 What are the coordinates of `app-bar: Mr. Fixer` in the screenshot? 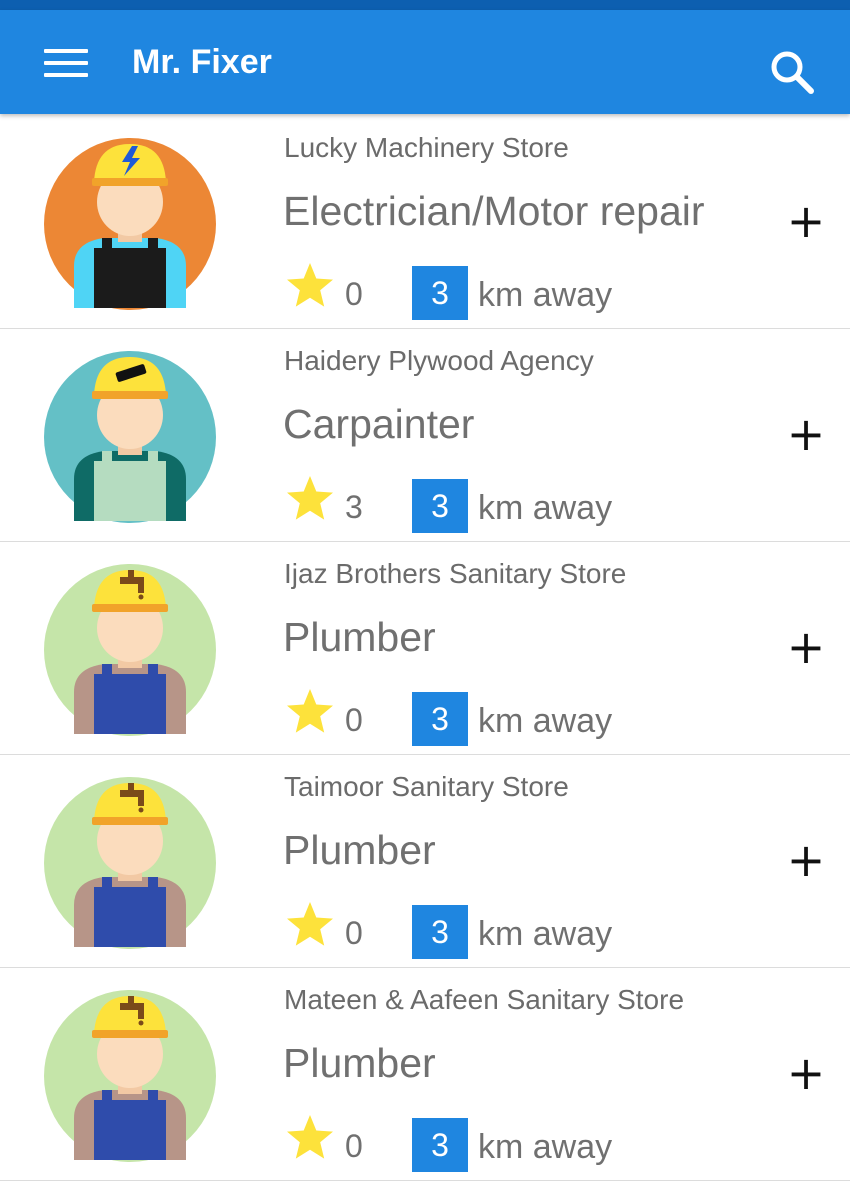 It's located at (425, 62).